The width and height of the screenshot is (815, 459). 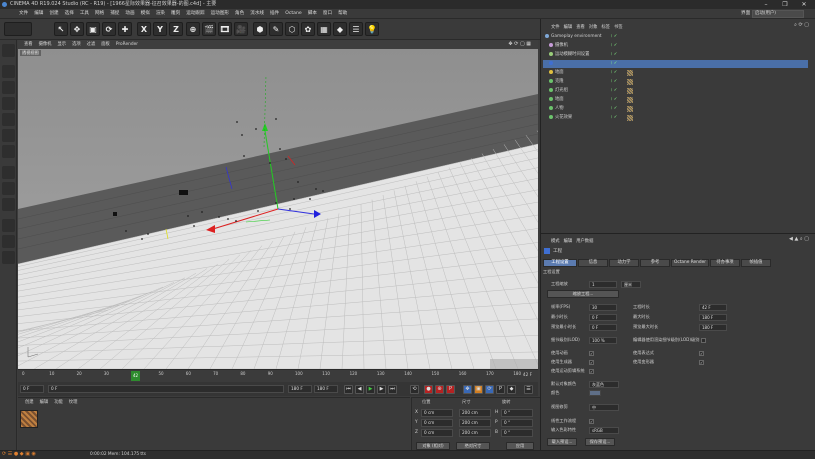 What do you see at coordinates (91, 44) in the screenshot?
I see `viewport-menu-item: 过滤` at bounding box center [91, 44].